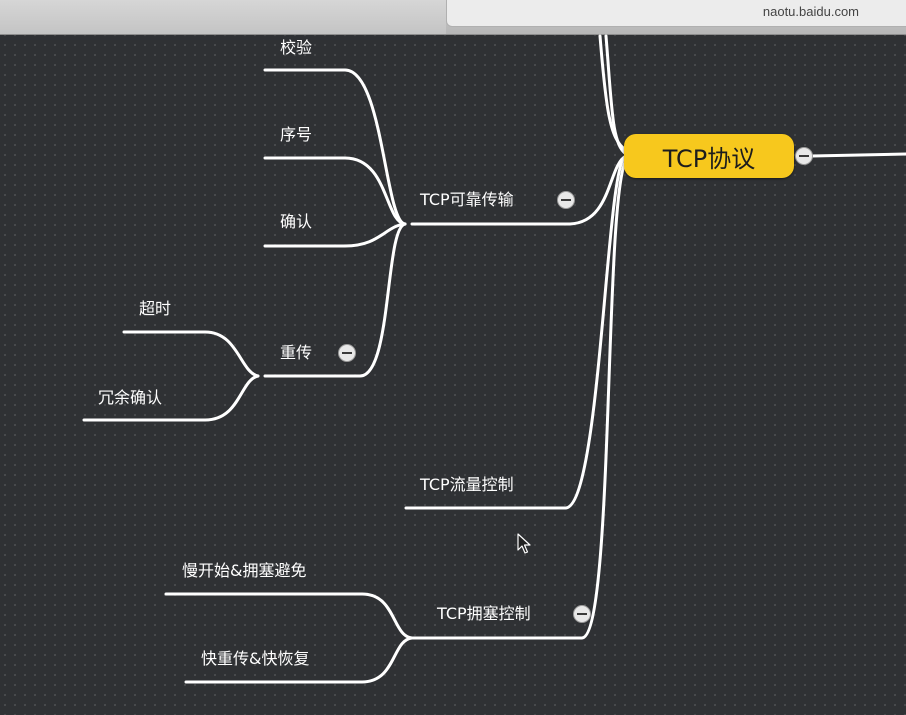  I want to click on node-check: 校验, so click(296, 48).